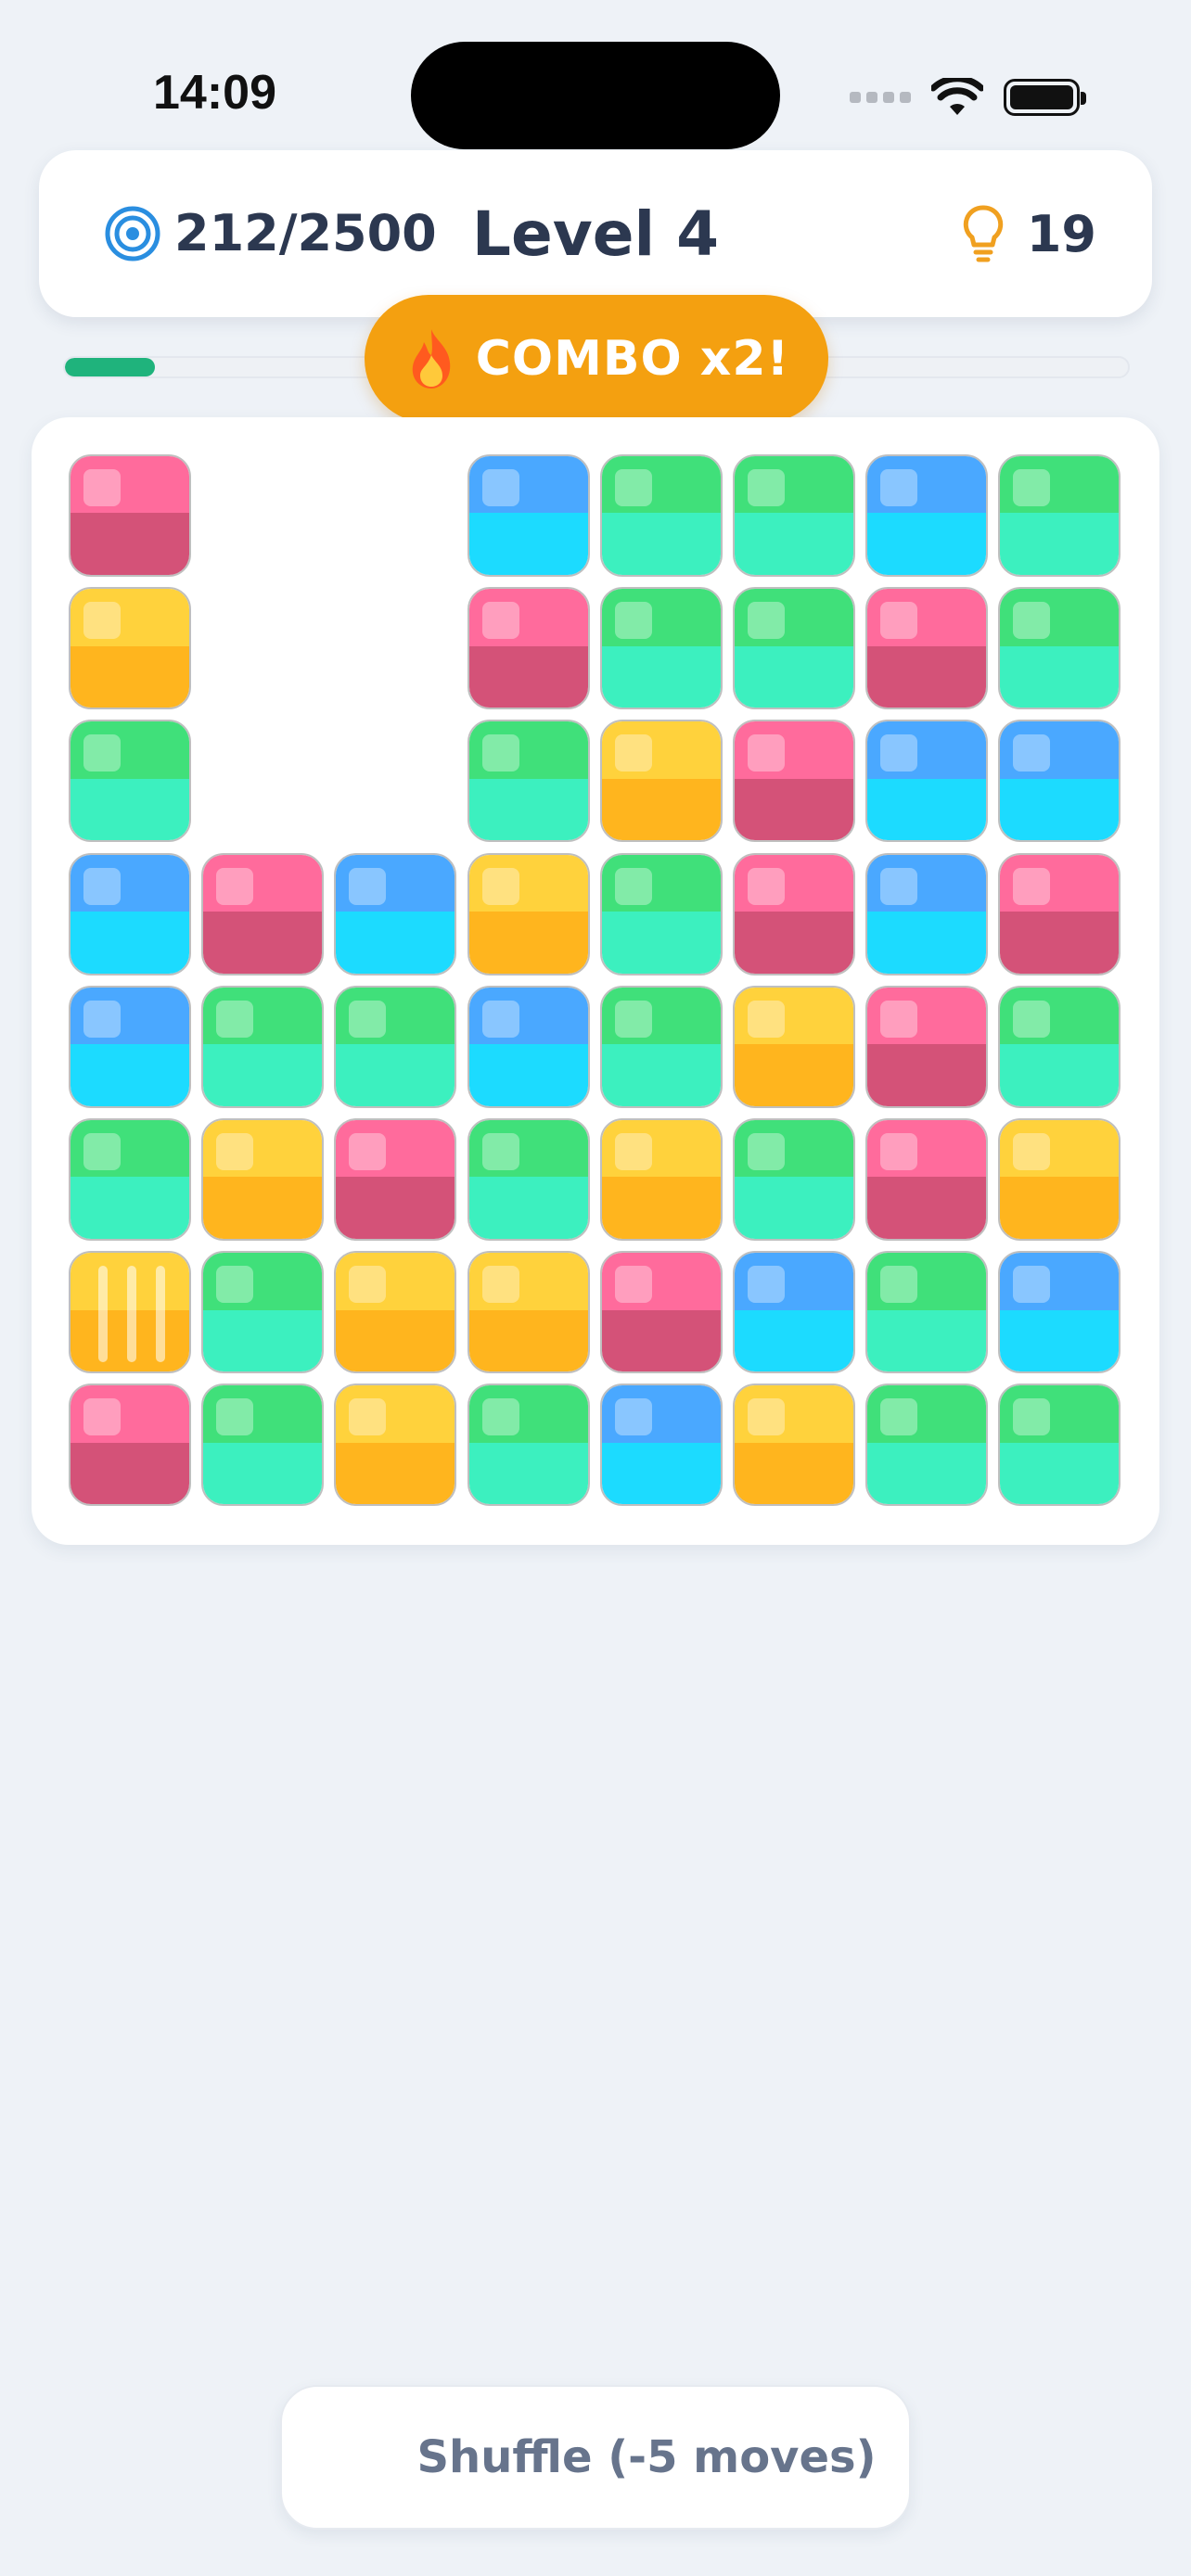 The image size is (1191, 2576). I want to click on shuffle-button: Shuffle (-5 moves), so click(595, 2458).